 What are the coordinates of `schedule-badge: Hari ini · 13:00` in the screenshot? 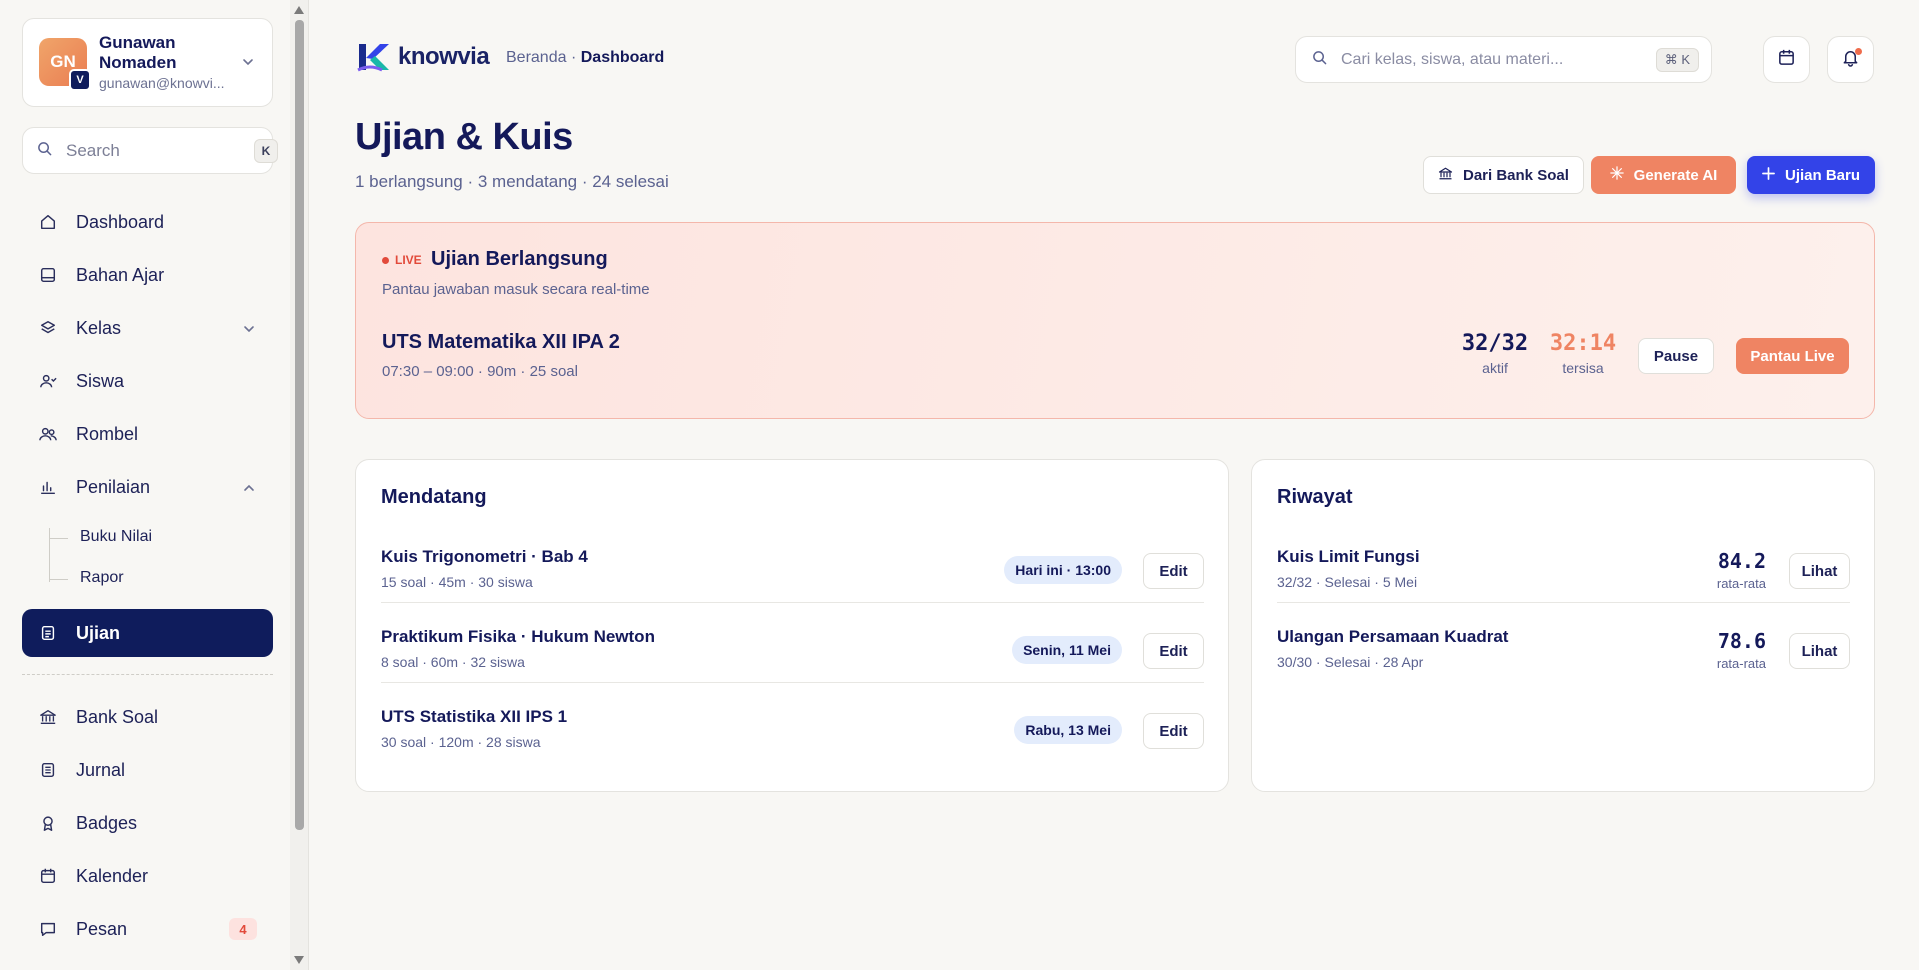 It's located at (1063, 570).